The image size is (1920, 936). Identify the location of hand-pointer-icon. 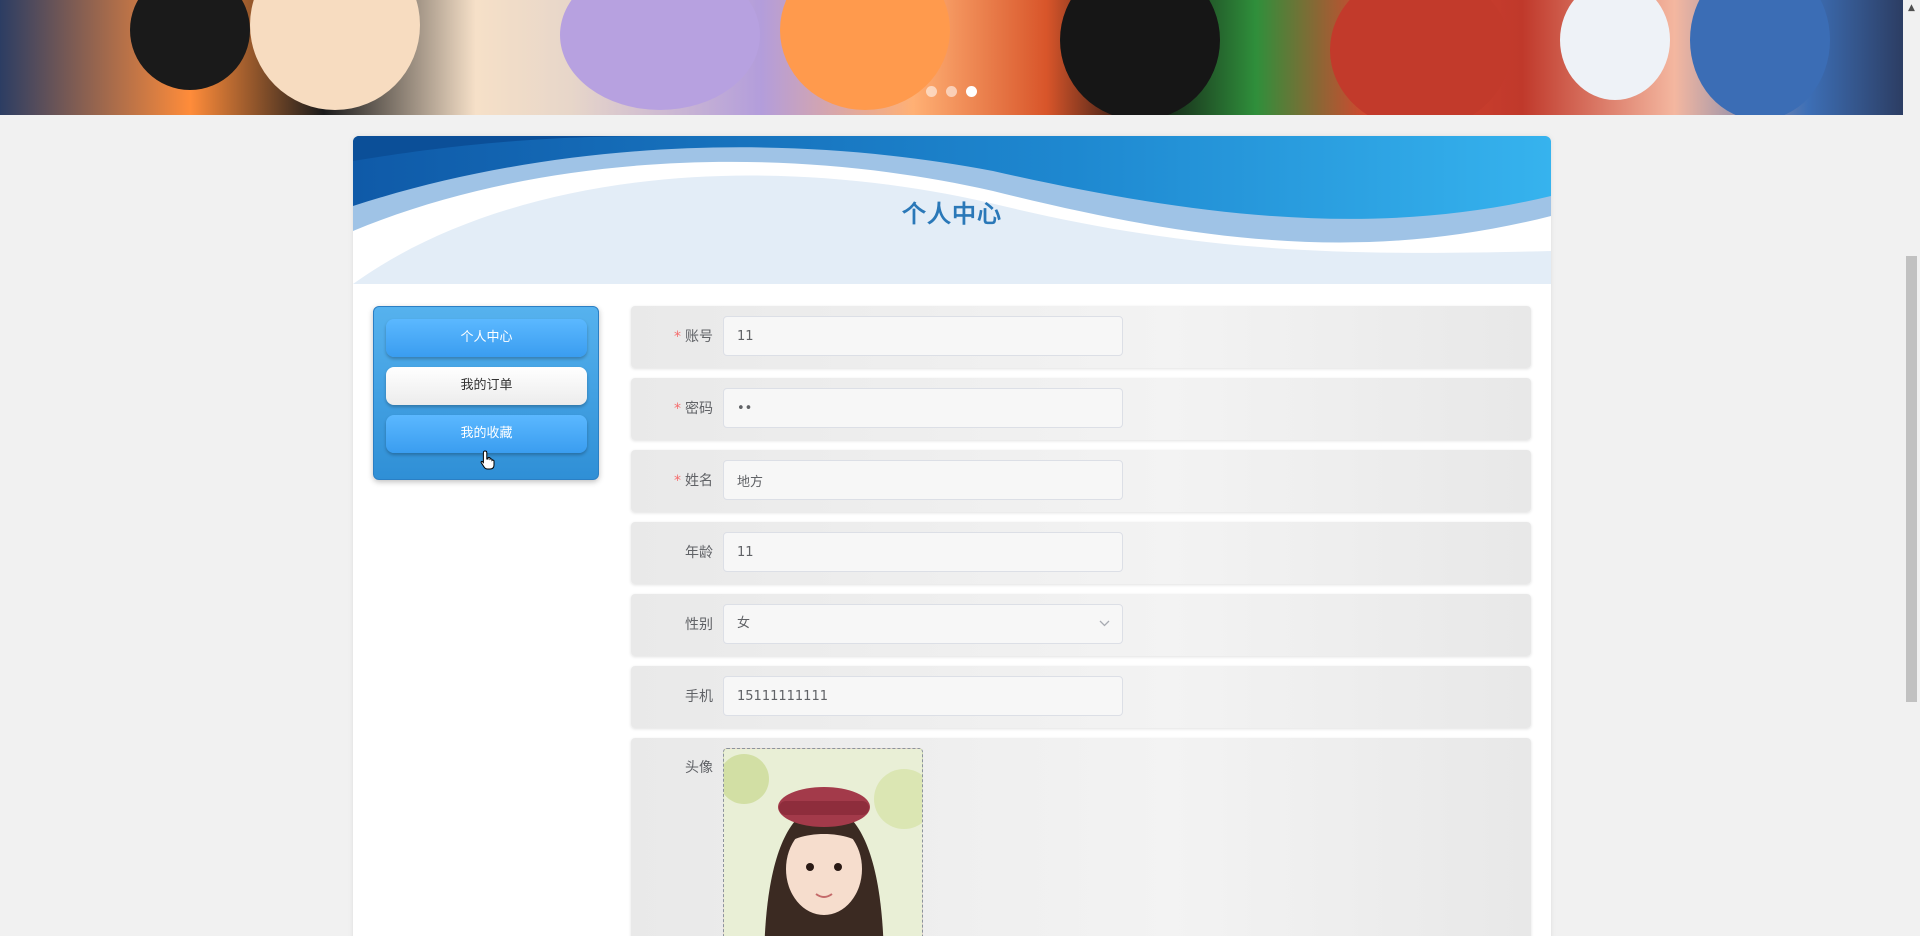
(487, 460).